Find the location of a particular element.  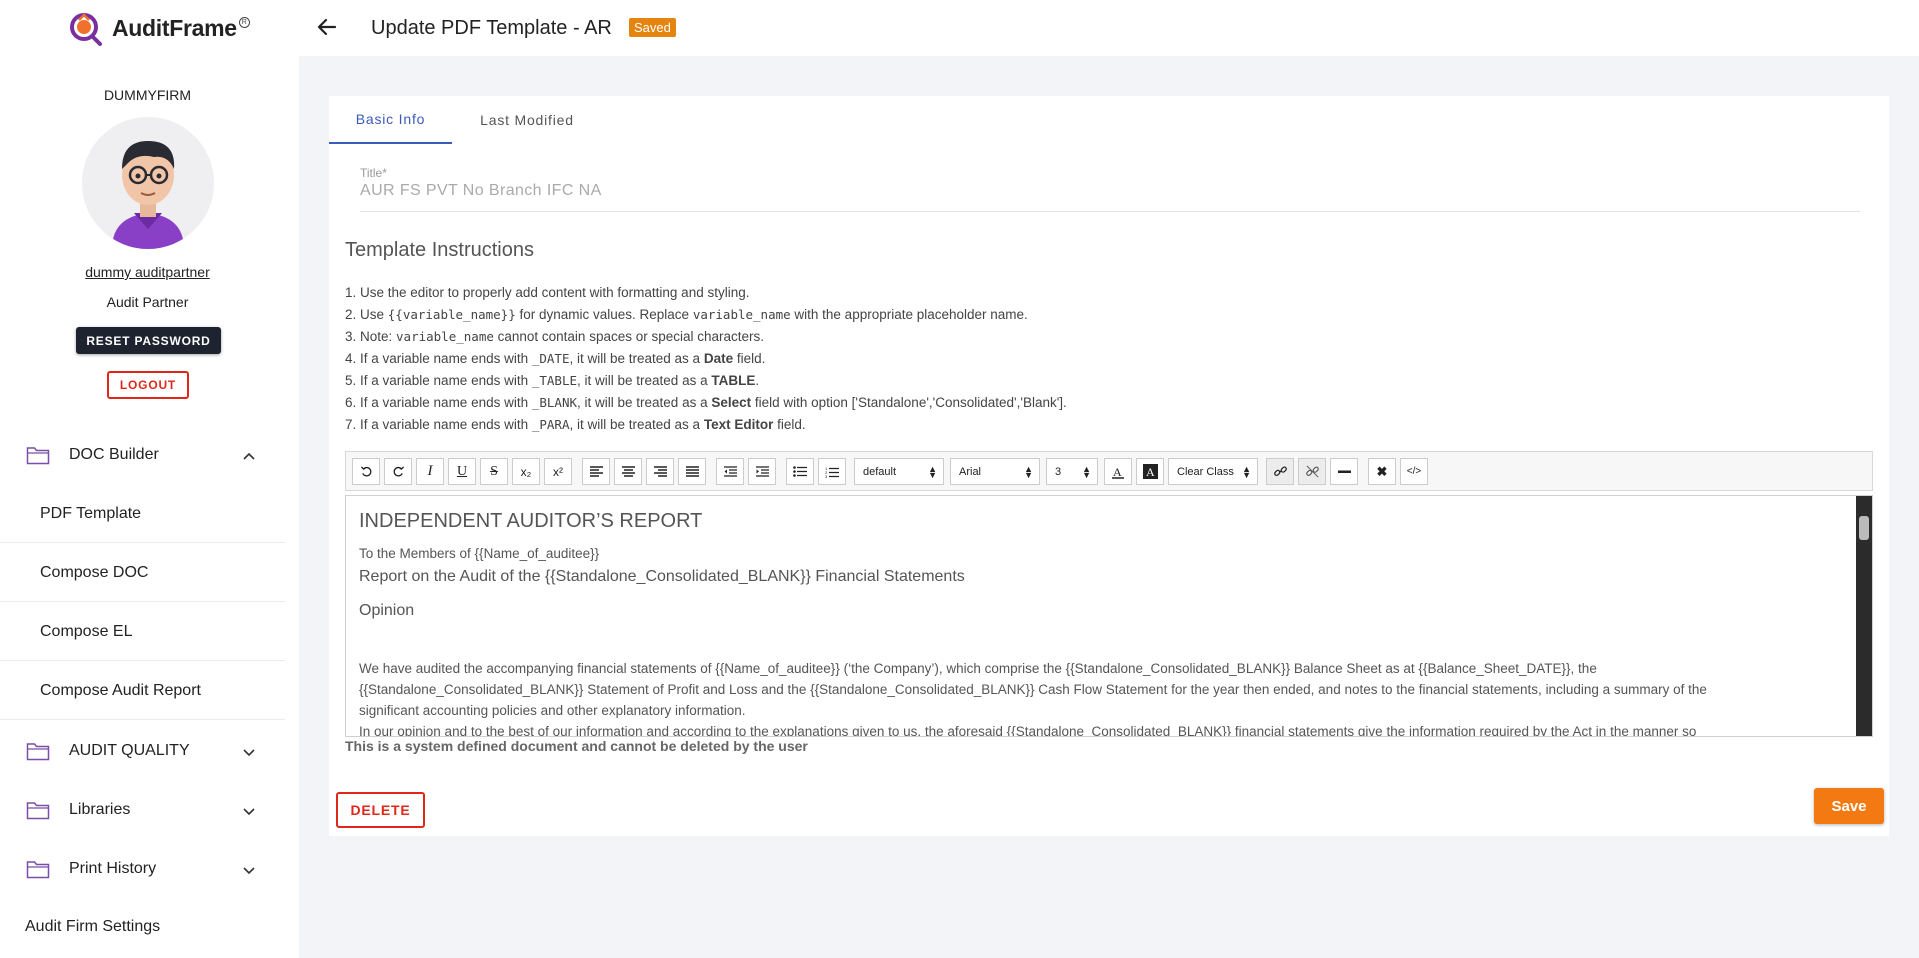

status-badge: Saved is located at coordinates (652, 27).